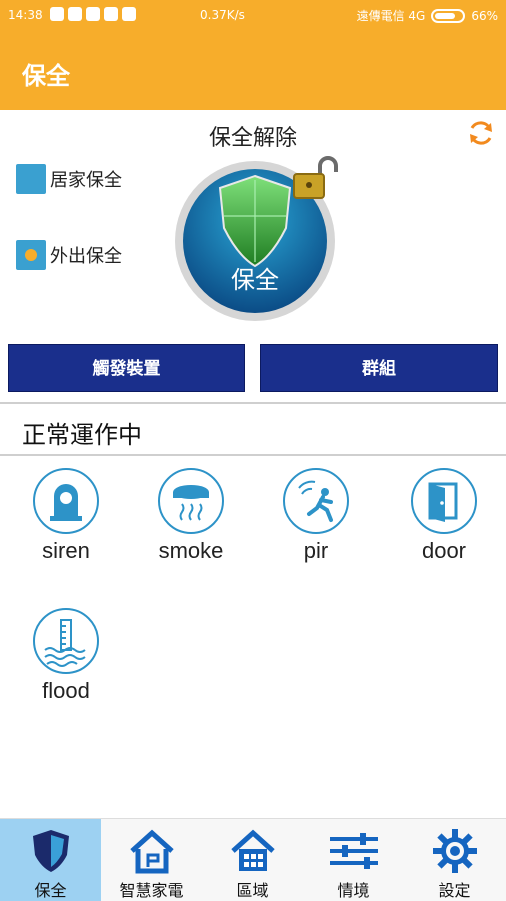  I want to click on tab-smart-appliances: 智慧家電, so click(151, 860).